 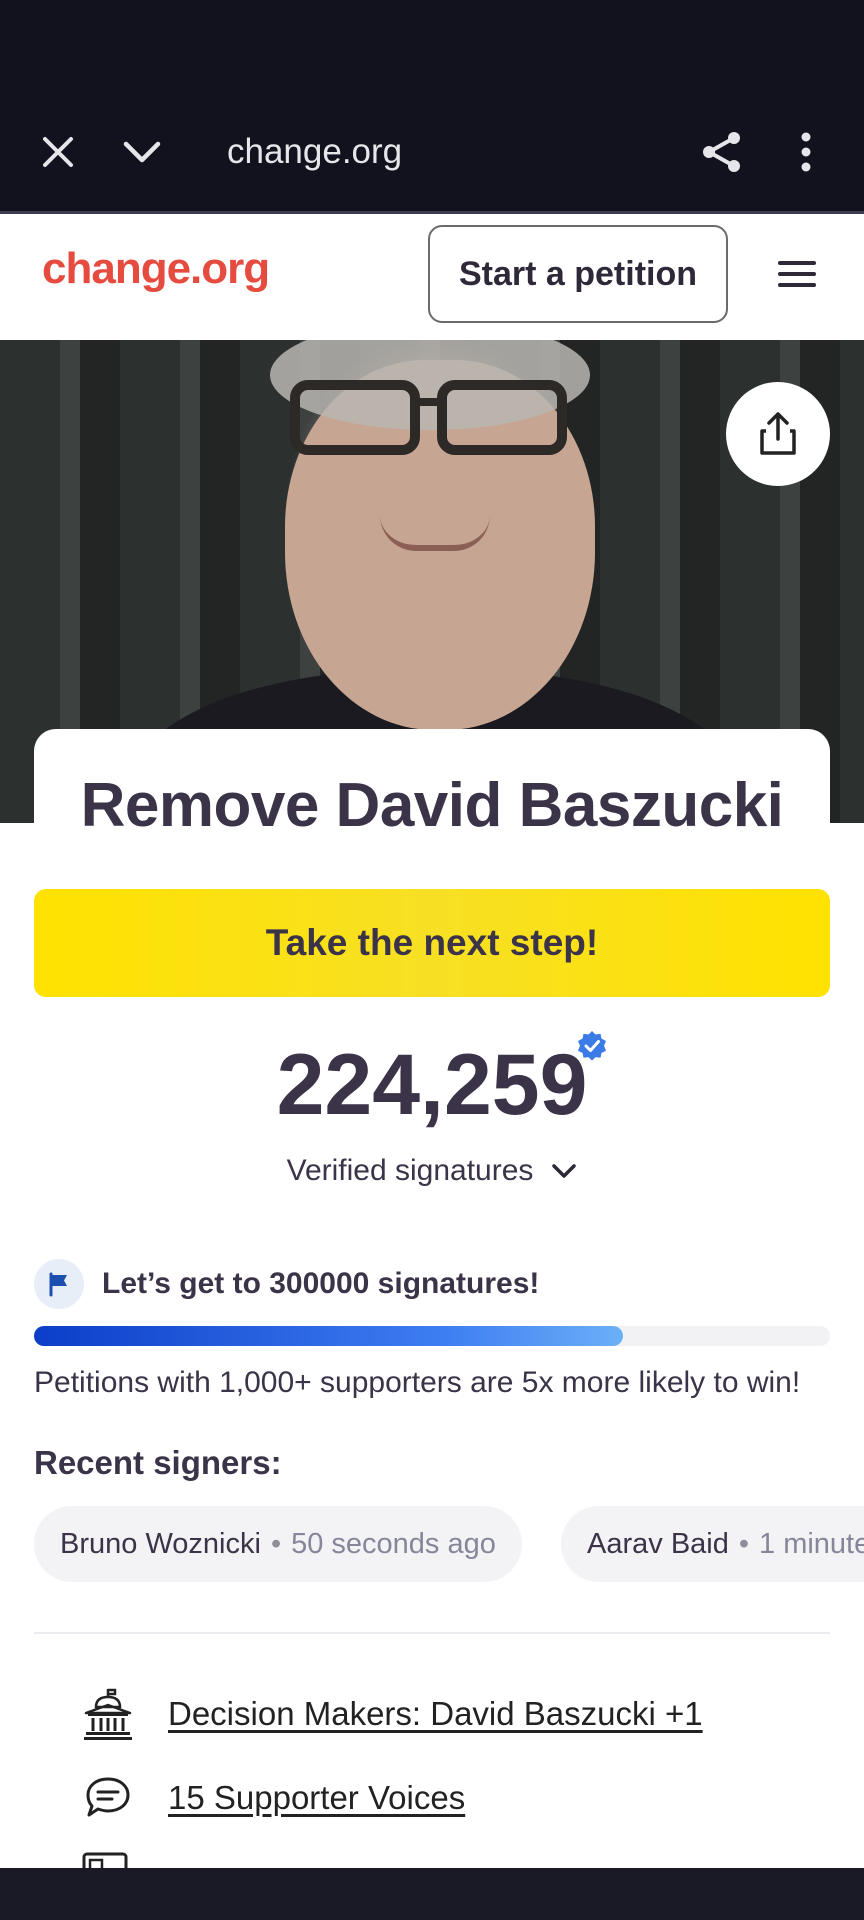 What do you see at coordinates (158, 1462) in the screenshot?
I see `recent-signers-title: Recent signers:` at bounding box center [158, 1462].